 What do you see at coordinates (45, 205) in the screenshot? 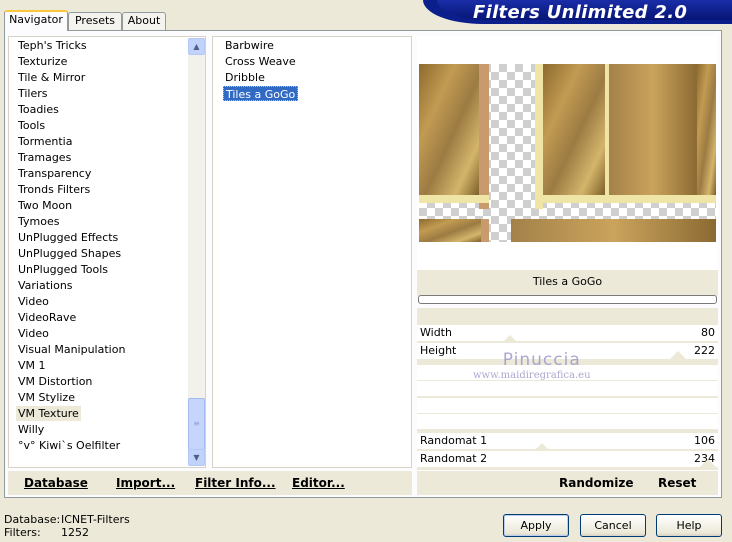
I see `category-item: Two Moon` at bounding box center [45, 205].